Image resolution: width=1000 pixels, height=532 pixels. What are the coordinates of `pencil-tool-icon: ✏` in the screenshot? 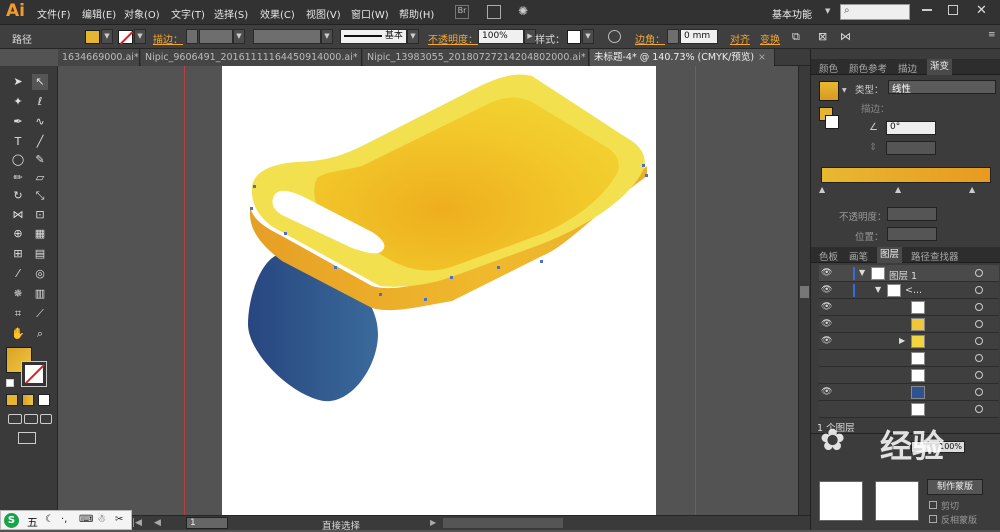 It's located at (18, 178).